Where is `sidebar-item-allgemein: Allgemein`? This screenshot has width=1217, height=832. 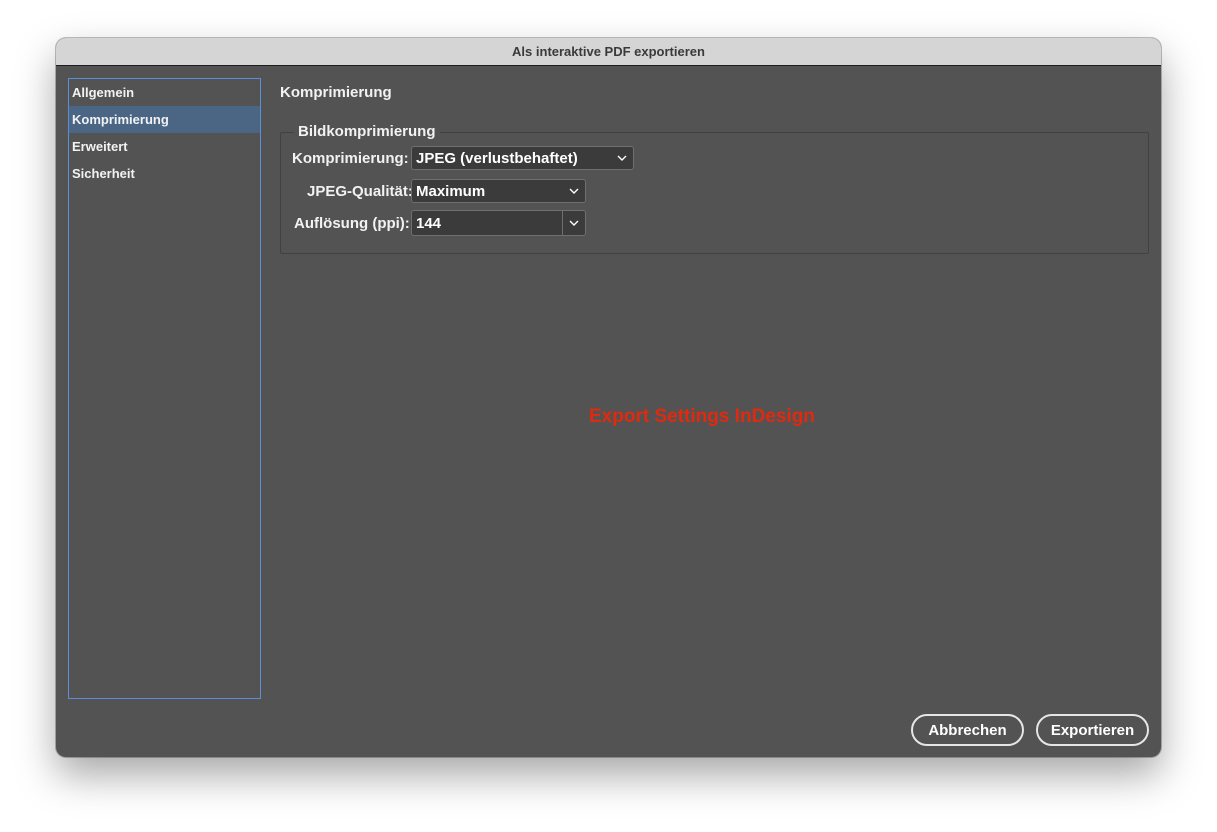
sidebar-item-allgemein: Allgemein is located at coordinates (164, 92).